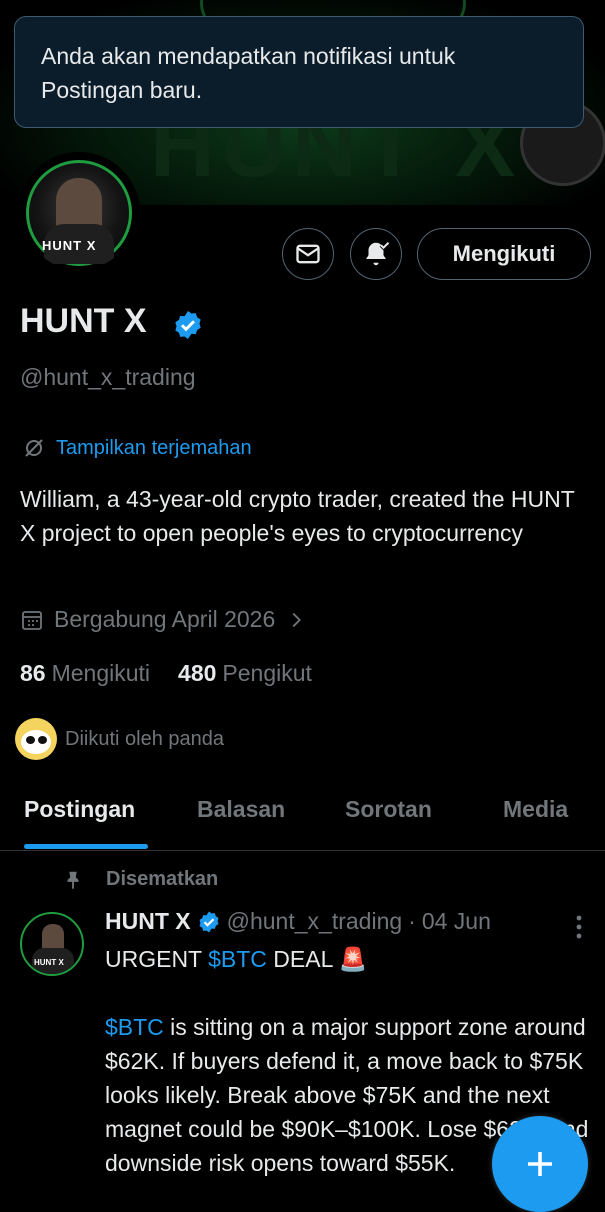 The height and width of the screenshot is (1212, 605). I want to click on followers-count: 480, so click(197, 673).